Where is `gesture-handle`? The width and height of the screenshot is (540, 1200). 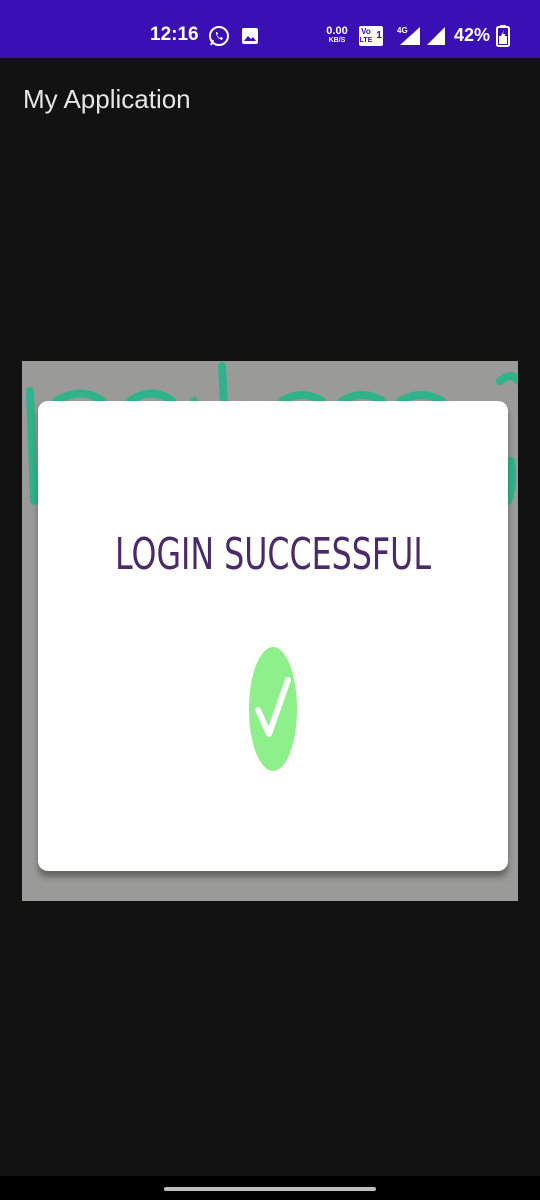
gesture-handle is located at coordinates (270, 1189).